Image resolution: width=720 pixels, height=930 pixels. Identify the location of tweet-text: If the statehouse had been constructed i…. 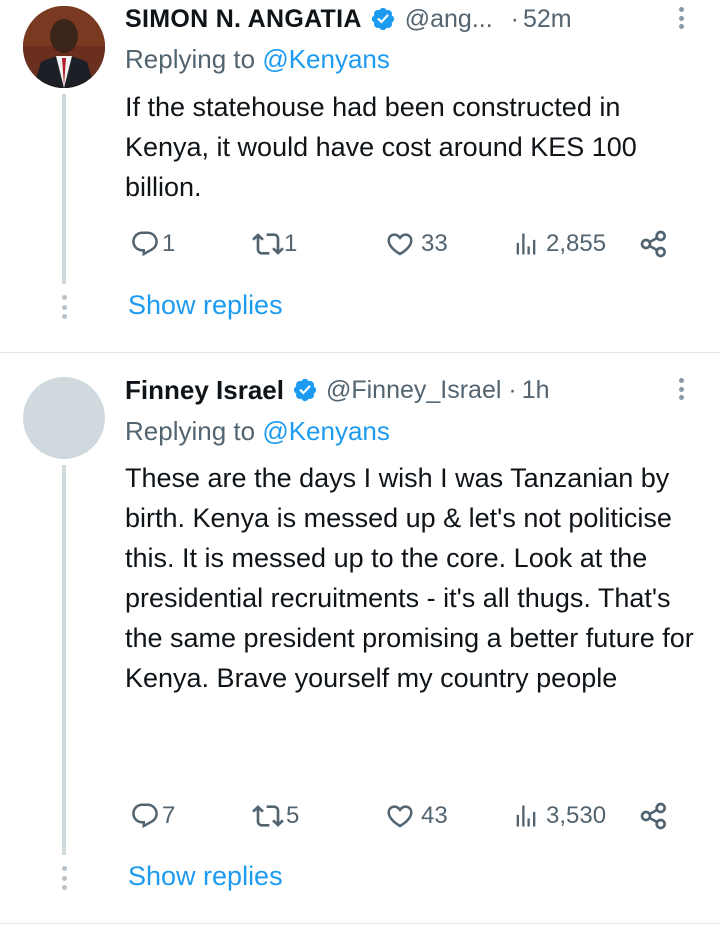
(381, 147).